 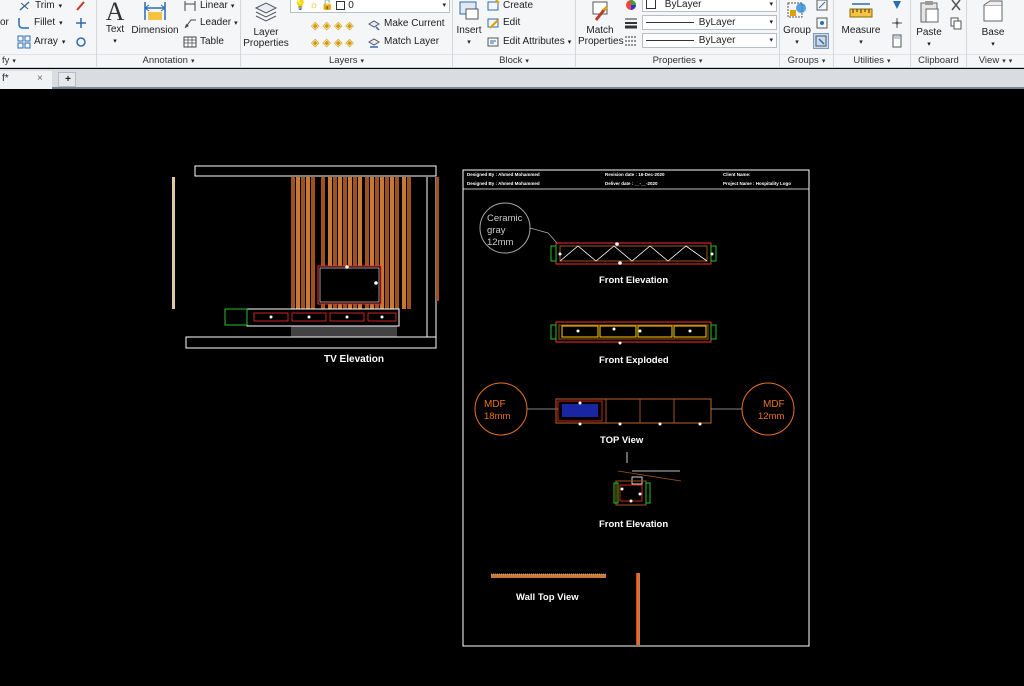 I want to click on base-button: Base ▾, so click(x=993, y=25).